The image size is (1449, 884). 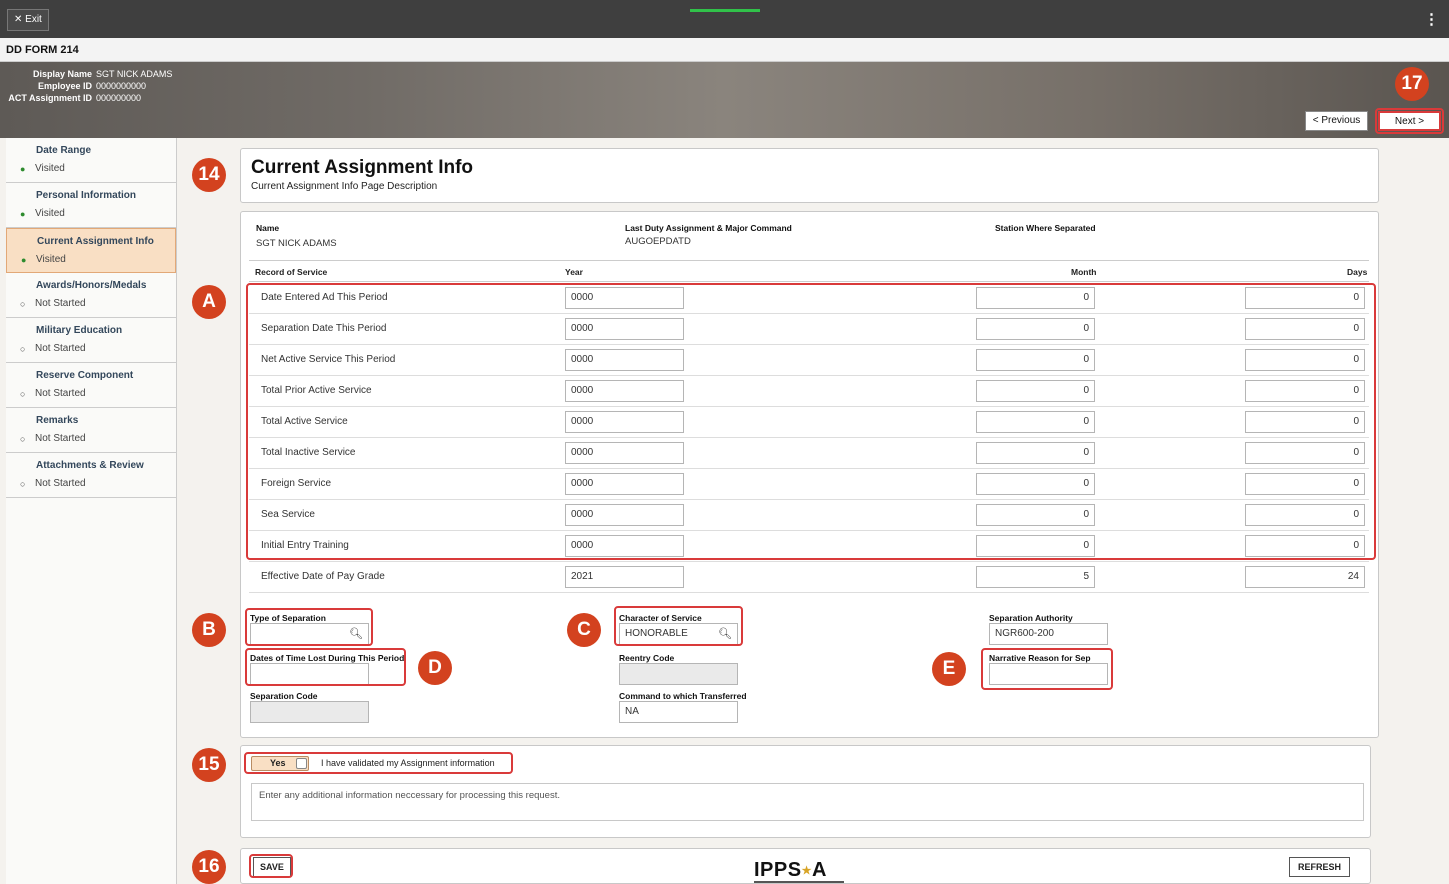 What do you see at coordinates (678, 634) in the screenshot?
I see `character-of-service-input: HONORABLE 🔍︎` at bounding box center [678, 634].